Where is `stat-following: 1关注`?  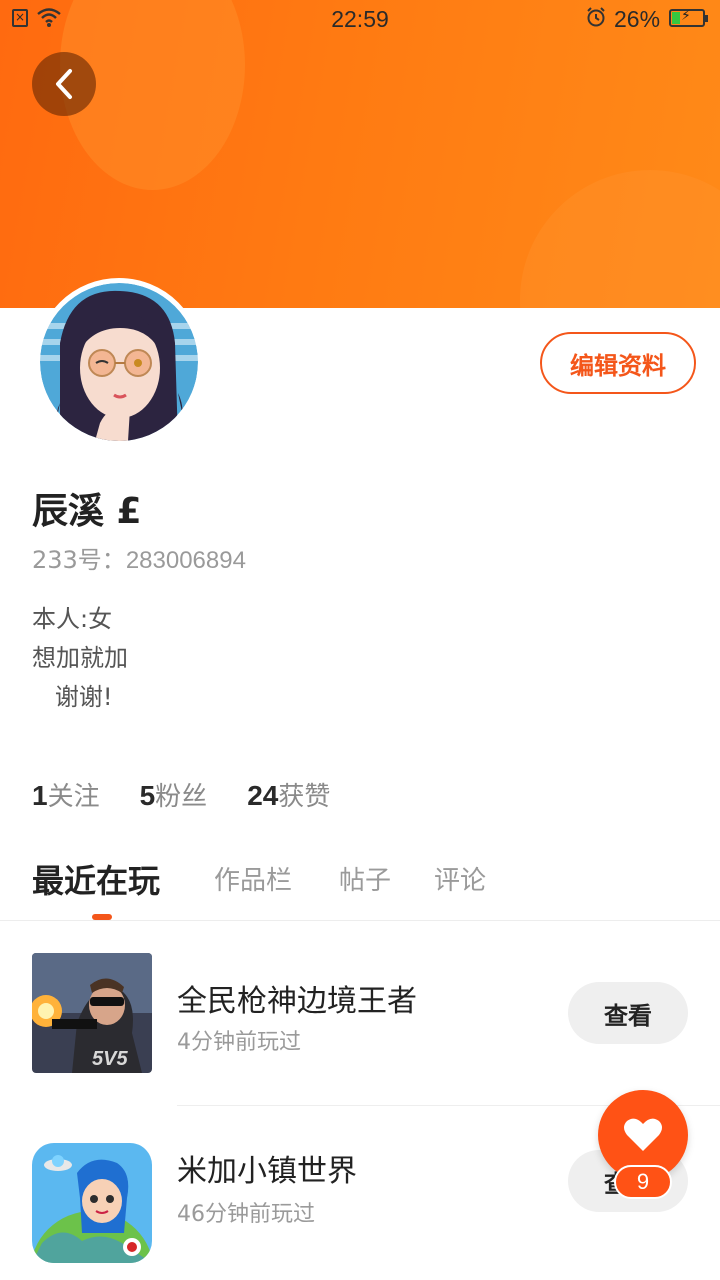
stat-following: 1关注 is located at coordinates (66, 794).